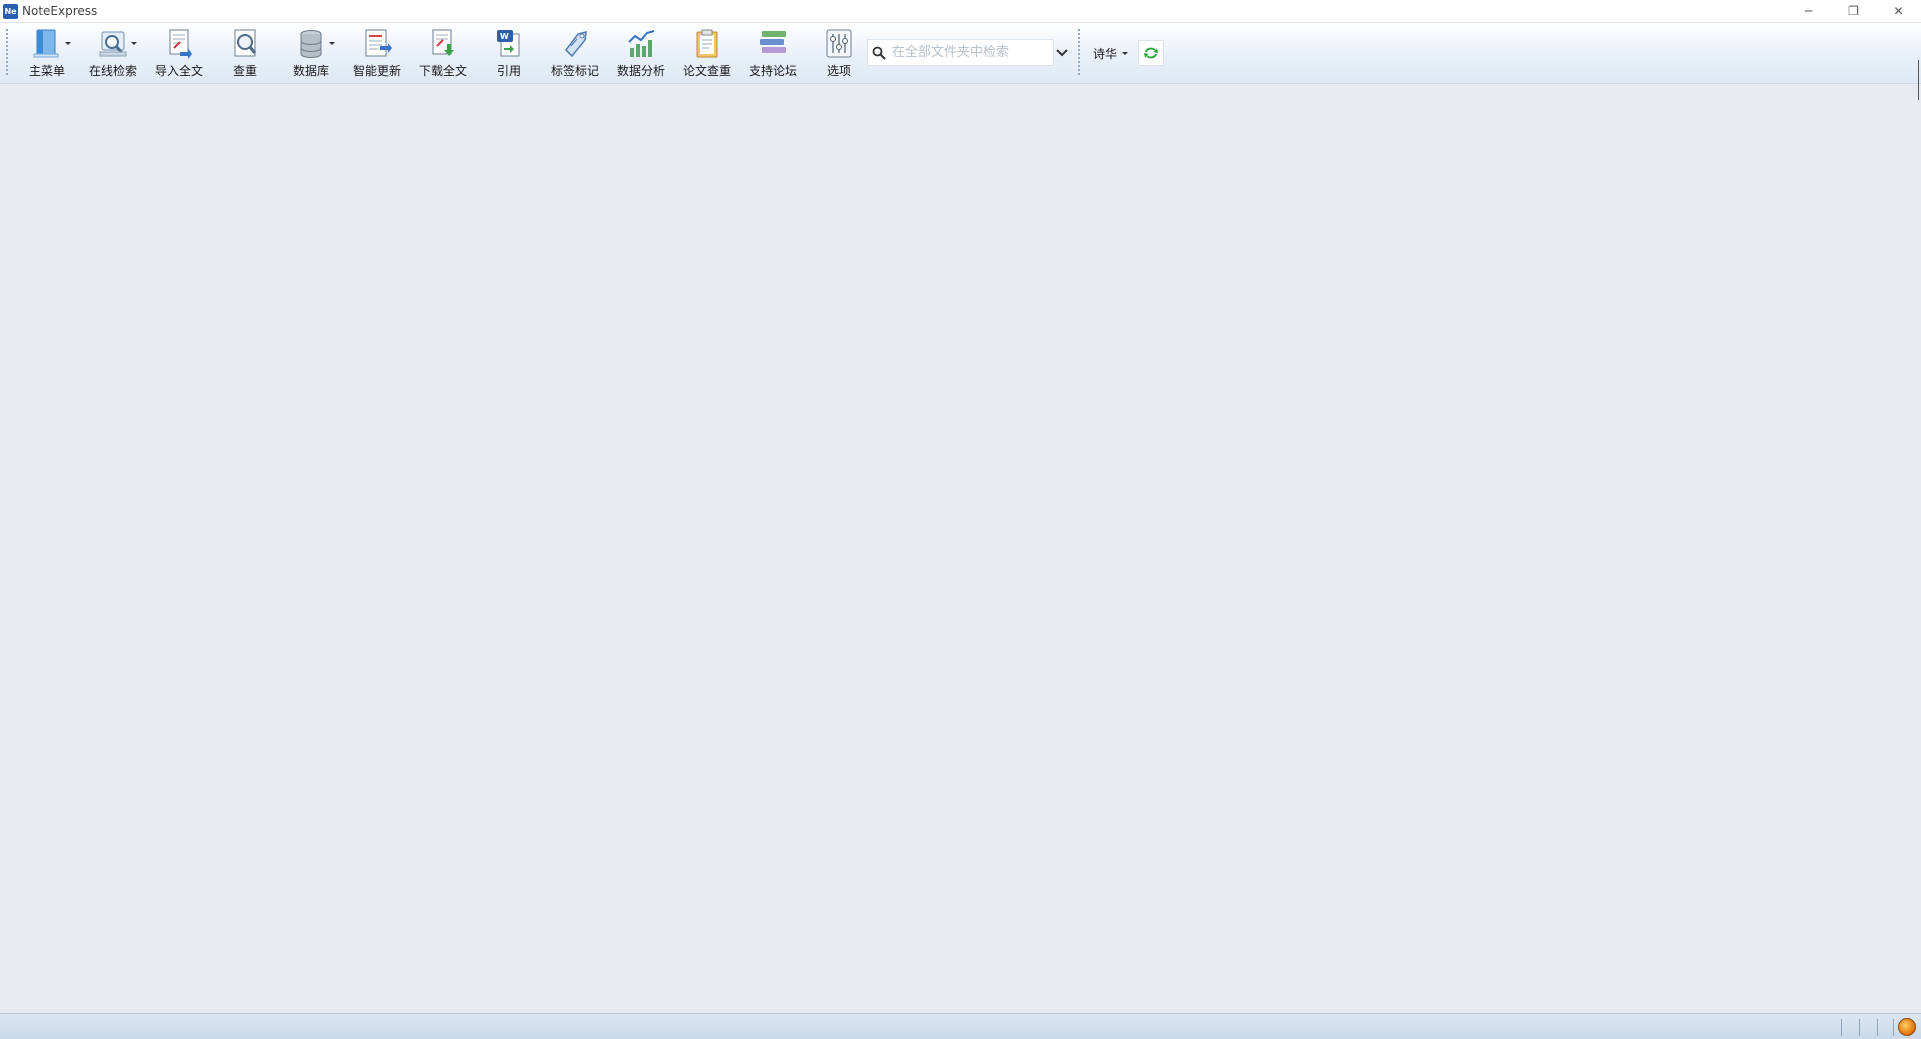 The height and width of the screenshot is (1039, 1921). What do you see at coordinates (1080, 52) in the screenshot?
I see `toolbar-separator` at bounding box center [1080, 52].